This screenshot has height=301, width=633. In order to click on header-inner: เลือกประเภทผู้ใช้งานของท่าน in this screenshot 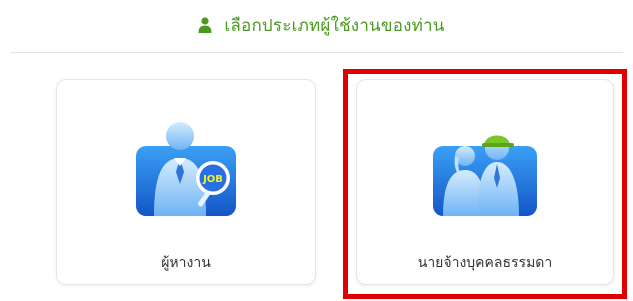, I will do `click(321, 25)`.